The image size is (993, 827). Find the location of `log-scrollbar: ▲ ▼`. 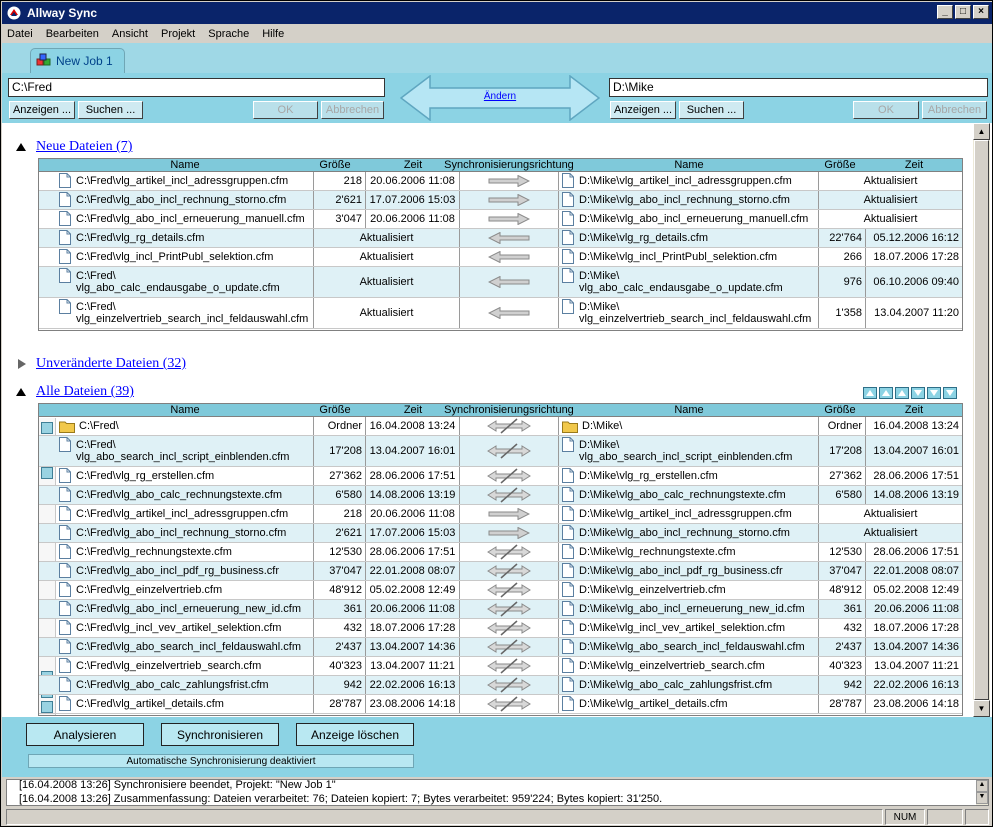

log-scrollbar: ▲ ▼ is located at coordinates (982, 792).